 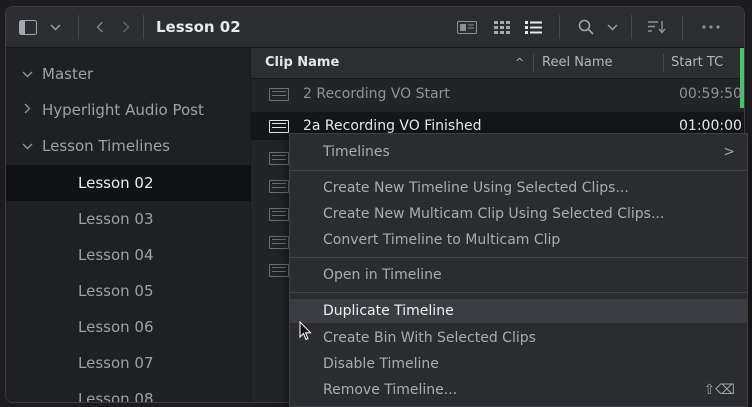 I want to click on clip-name: 2 Recording VO Start, so click(x=376, y=94).